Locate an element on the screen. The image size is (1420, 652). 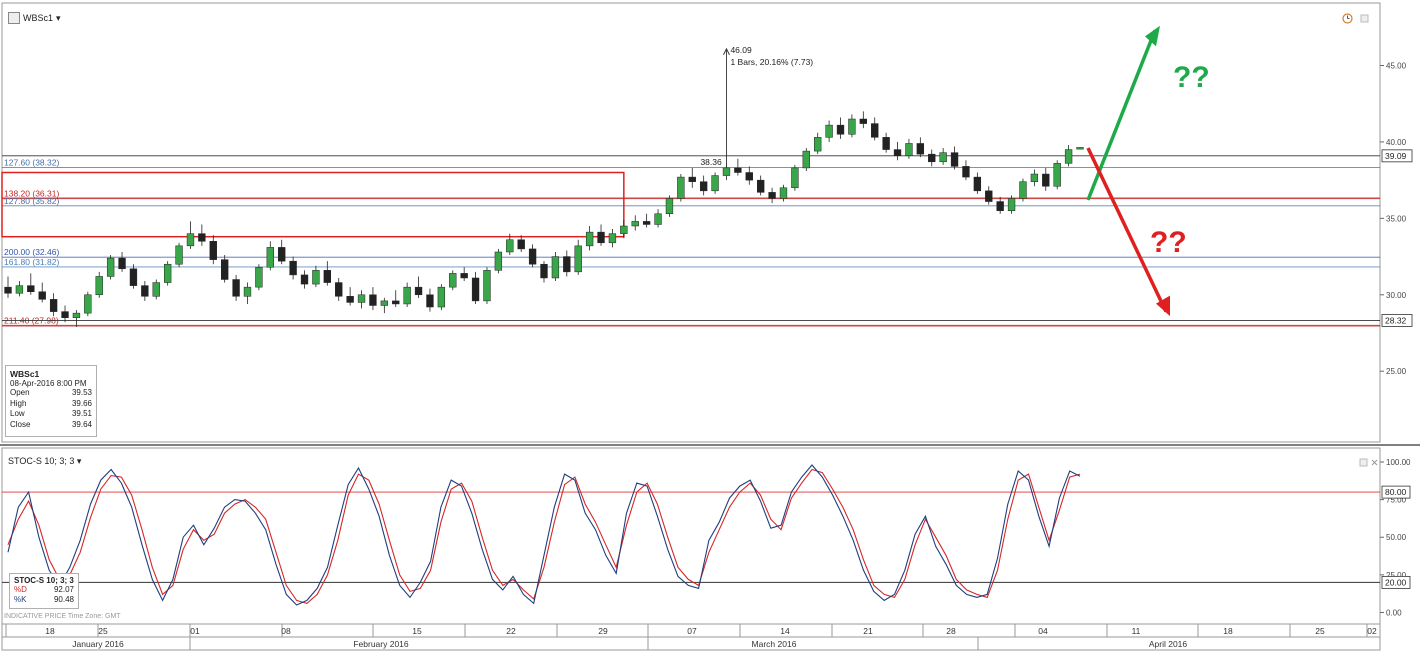
stoc-indicator-selector: STOC-S 10; 3; 3 ▾ is located at coordinates (44, 461).